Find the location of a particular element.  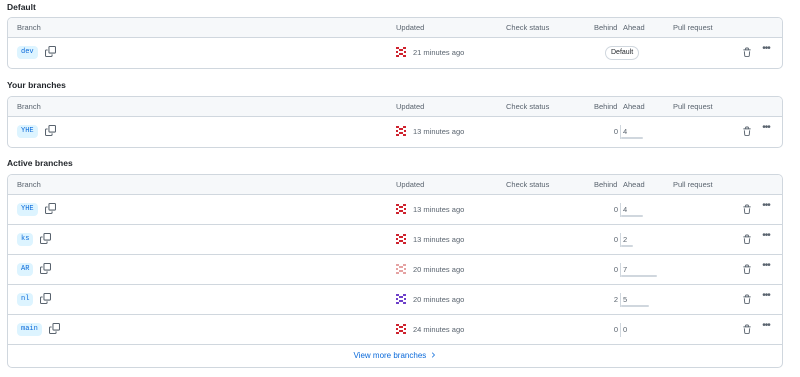

ahead-count: 2 is located at coordinates (625, 239).